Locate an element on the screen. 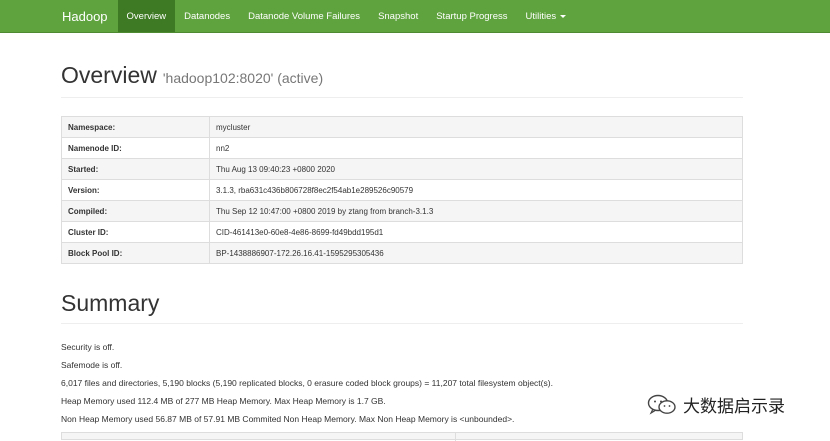 This screenshot has width=830, height=441. row-value: nn2 is located at coordinates (476, 148).